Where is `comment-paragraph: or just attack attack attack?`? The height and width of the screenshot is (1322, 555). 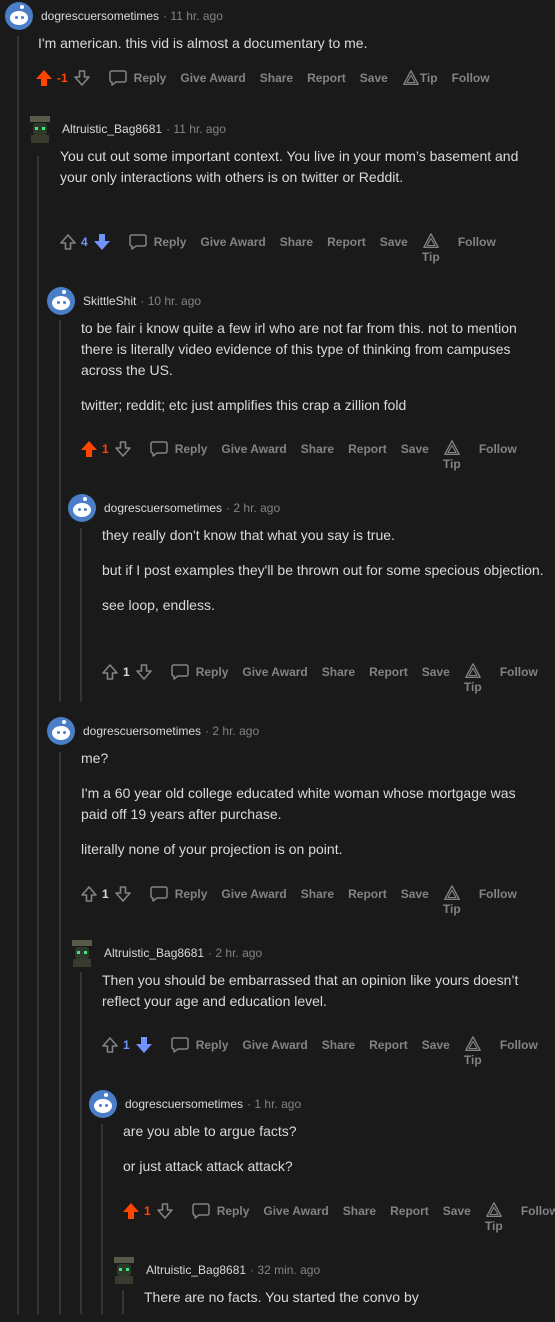
comment-paragraph: or just attack attack attack? is located at coordinates (208, 1166).